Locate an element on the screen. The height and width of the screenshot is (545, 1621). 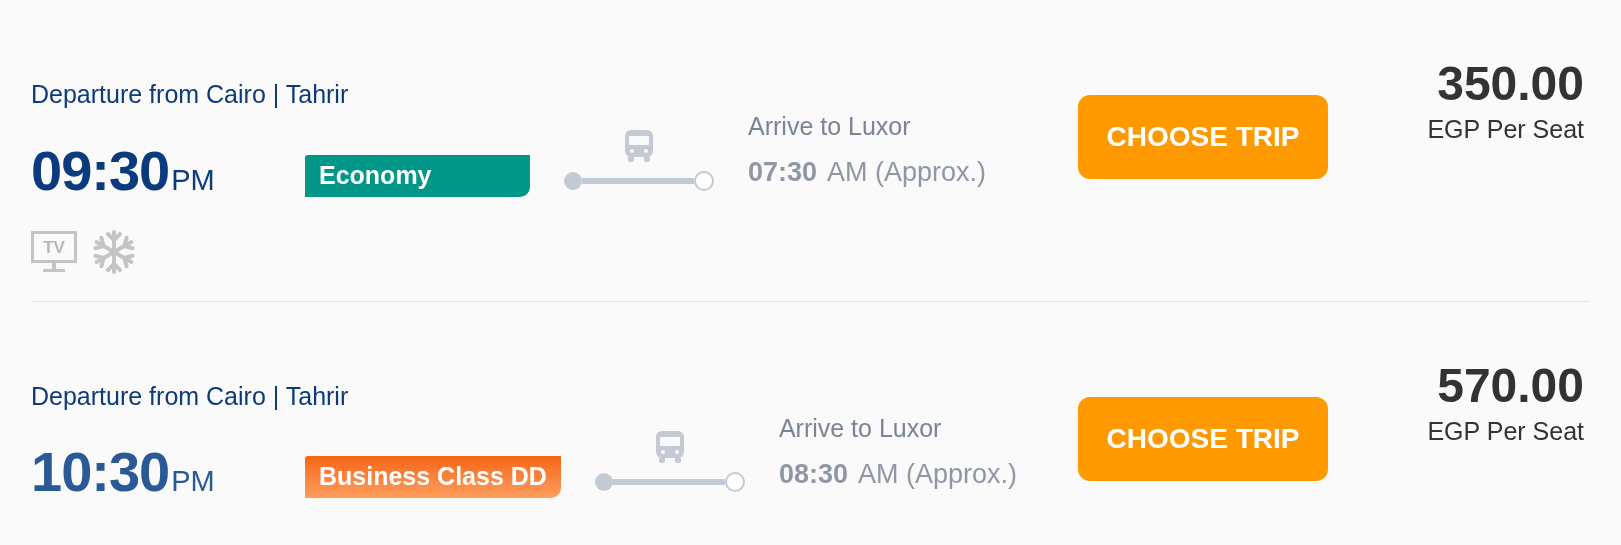
class-badge: Economy is located at coordinates (417, 175).